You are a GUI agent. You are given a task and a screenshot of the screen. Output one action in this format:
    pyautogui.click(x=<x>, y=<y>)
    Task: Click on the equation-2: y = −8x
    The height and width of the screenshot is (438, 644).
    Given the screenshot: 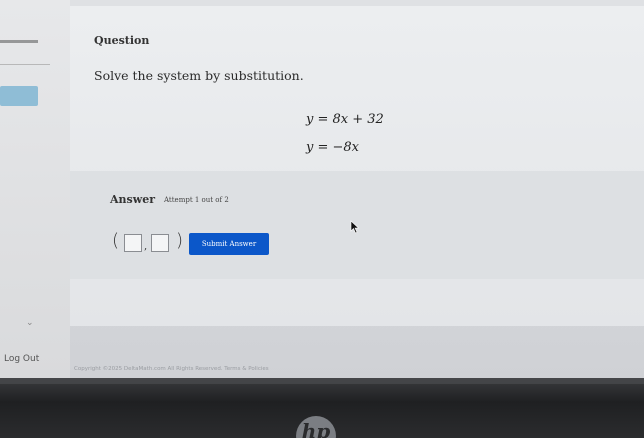 What is the action you would take?
    pyautogui.click(x=332, y=147)
    